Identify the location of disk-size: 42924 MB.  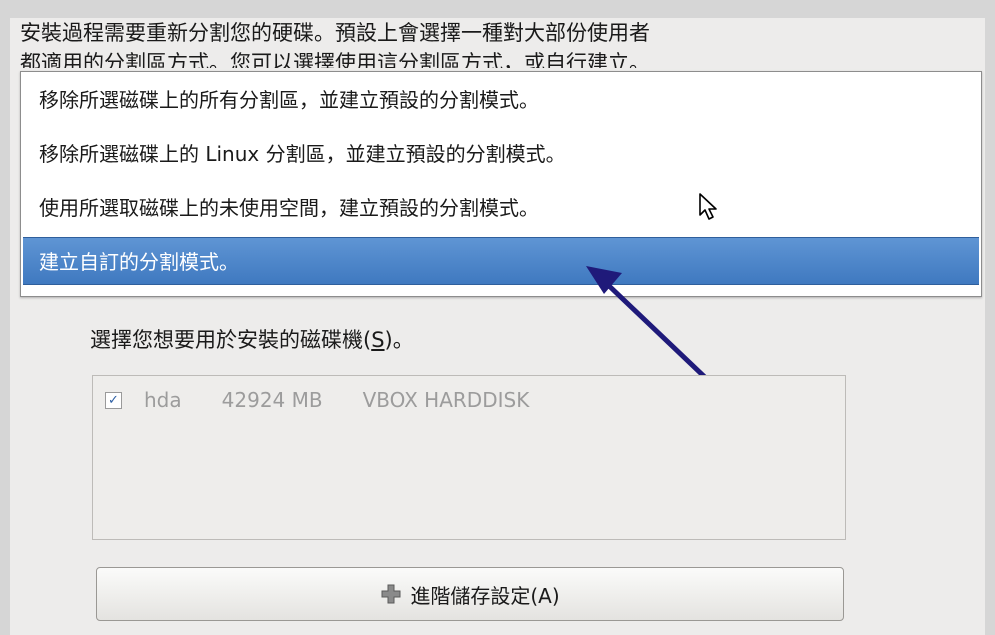
(272, 400).